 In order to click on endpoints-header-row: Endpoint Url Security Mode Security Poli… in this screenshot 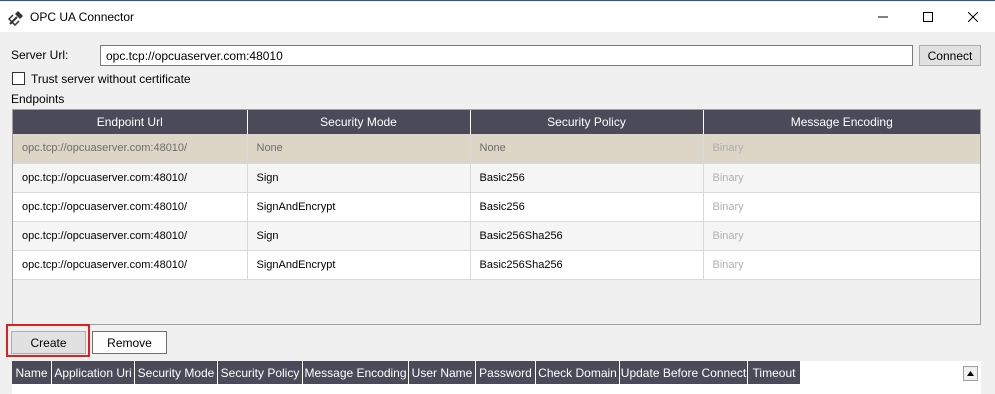, I will do `click(496, 122)`.